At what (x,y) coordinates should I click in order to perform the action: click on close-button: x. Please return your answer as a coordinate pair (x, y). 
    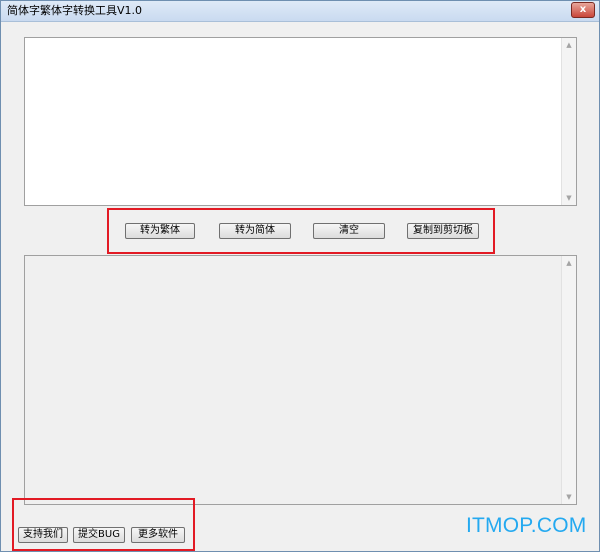
    Looking at the image, I should click on (583, 10).